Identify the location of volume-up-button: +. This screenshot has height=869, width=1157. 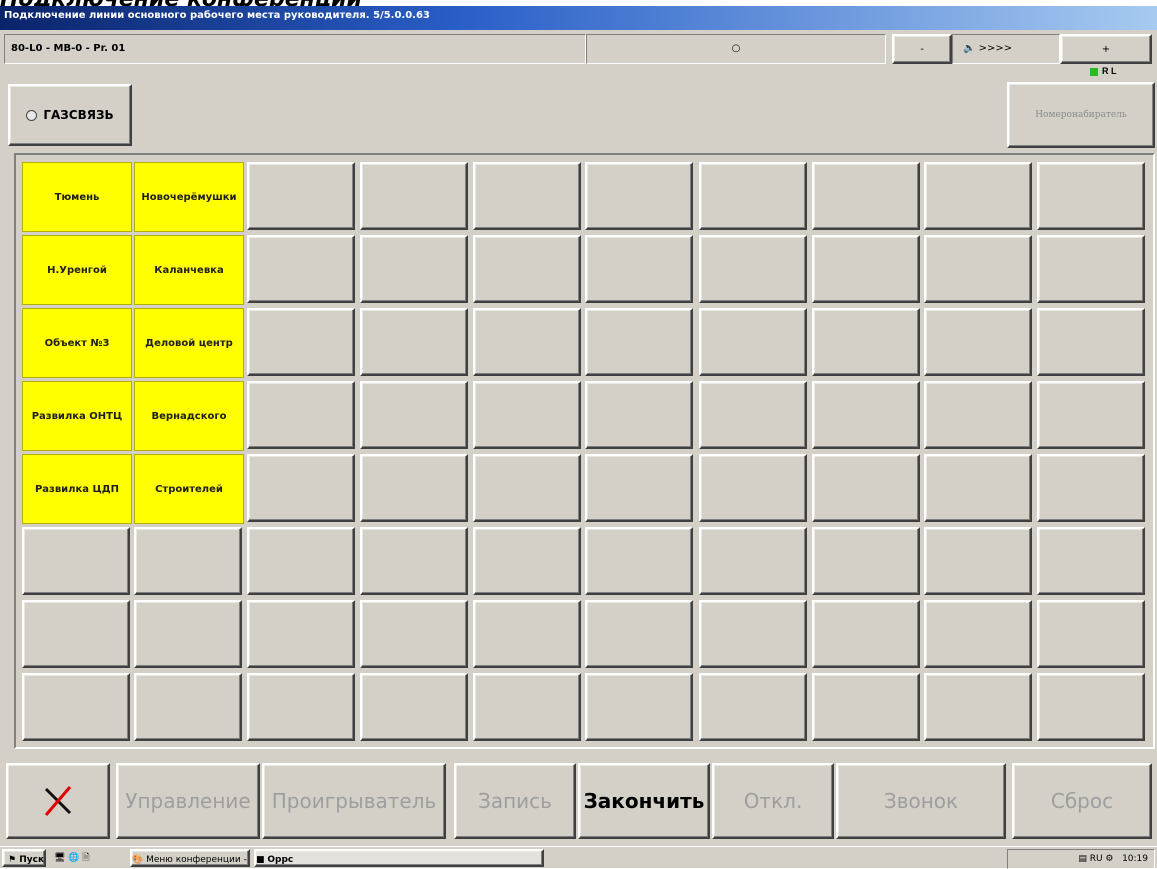
(1106, 49).